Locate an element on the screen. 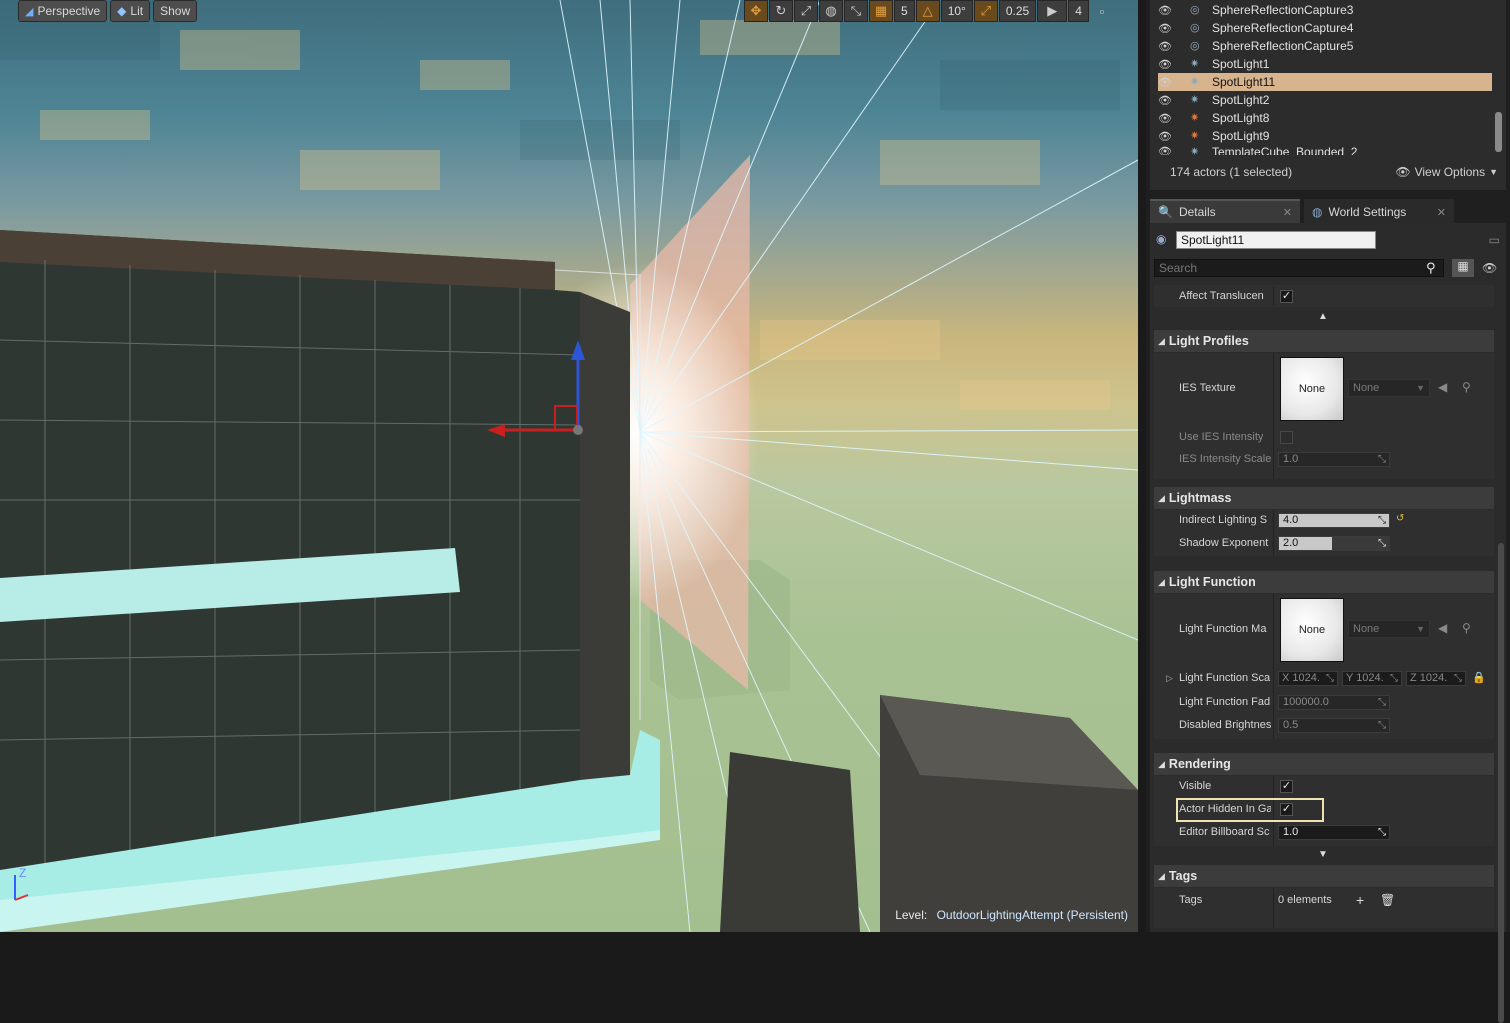 The height and width of the screenshot is (1023, 1510). tags-count: 0 elements is located at coordinates (1305, 900).